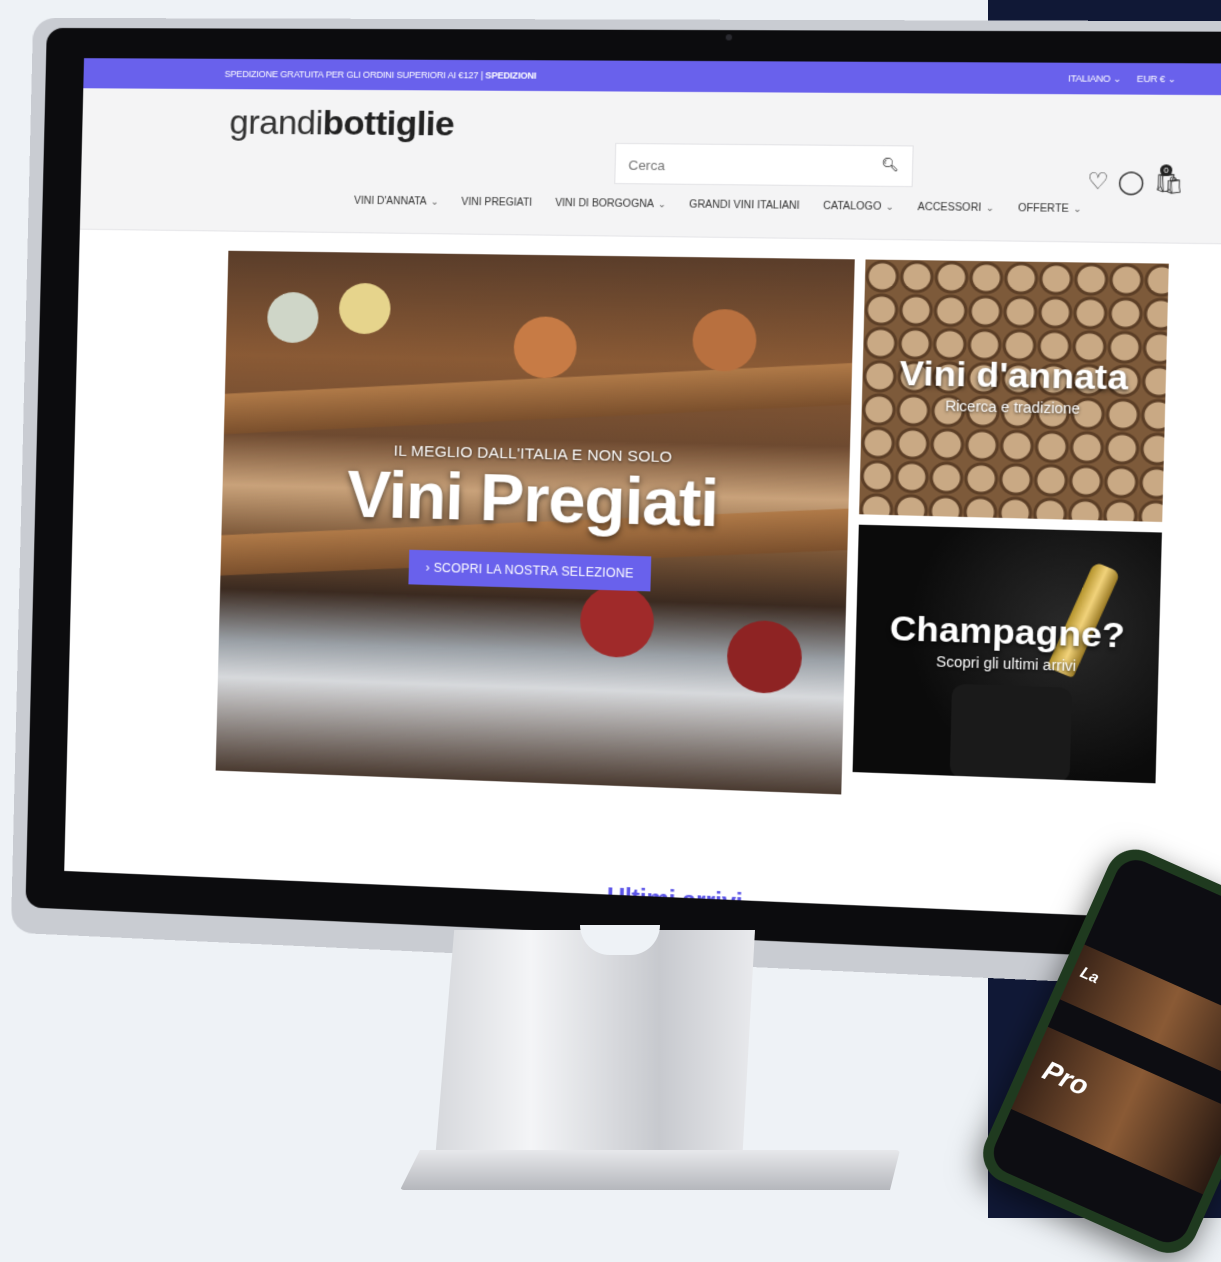  I want to click on search-box: 🔍︎, so click(764, 165).